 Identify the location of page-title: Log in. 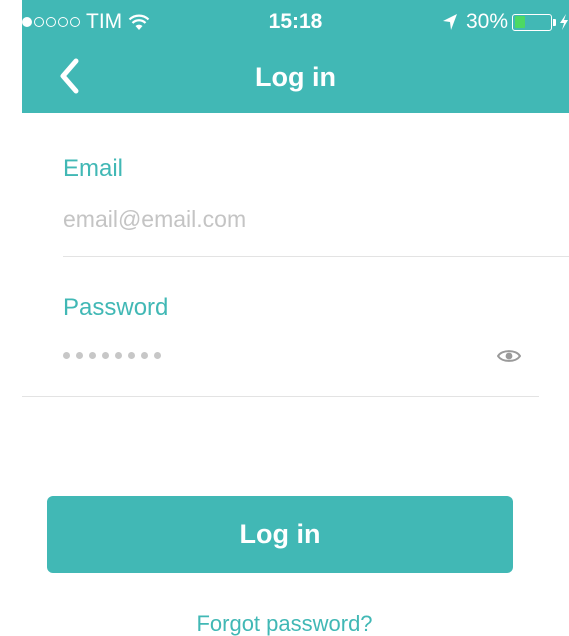
(295, 77).